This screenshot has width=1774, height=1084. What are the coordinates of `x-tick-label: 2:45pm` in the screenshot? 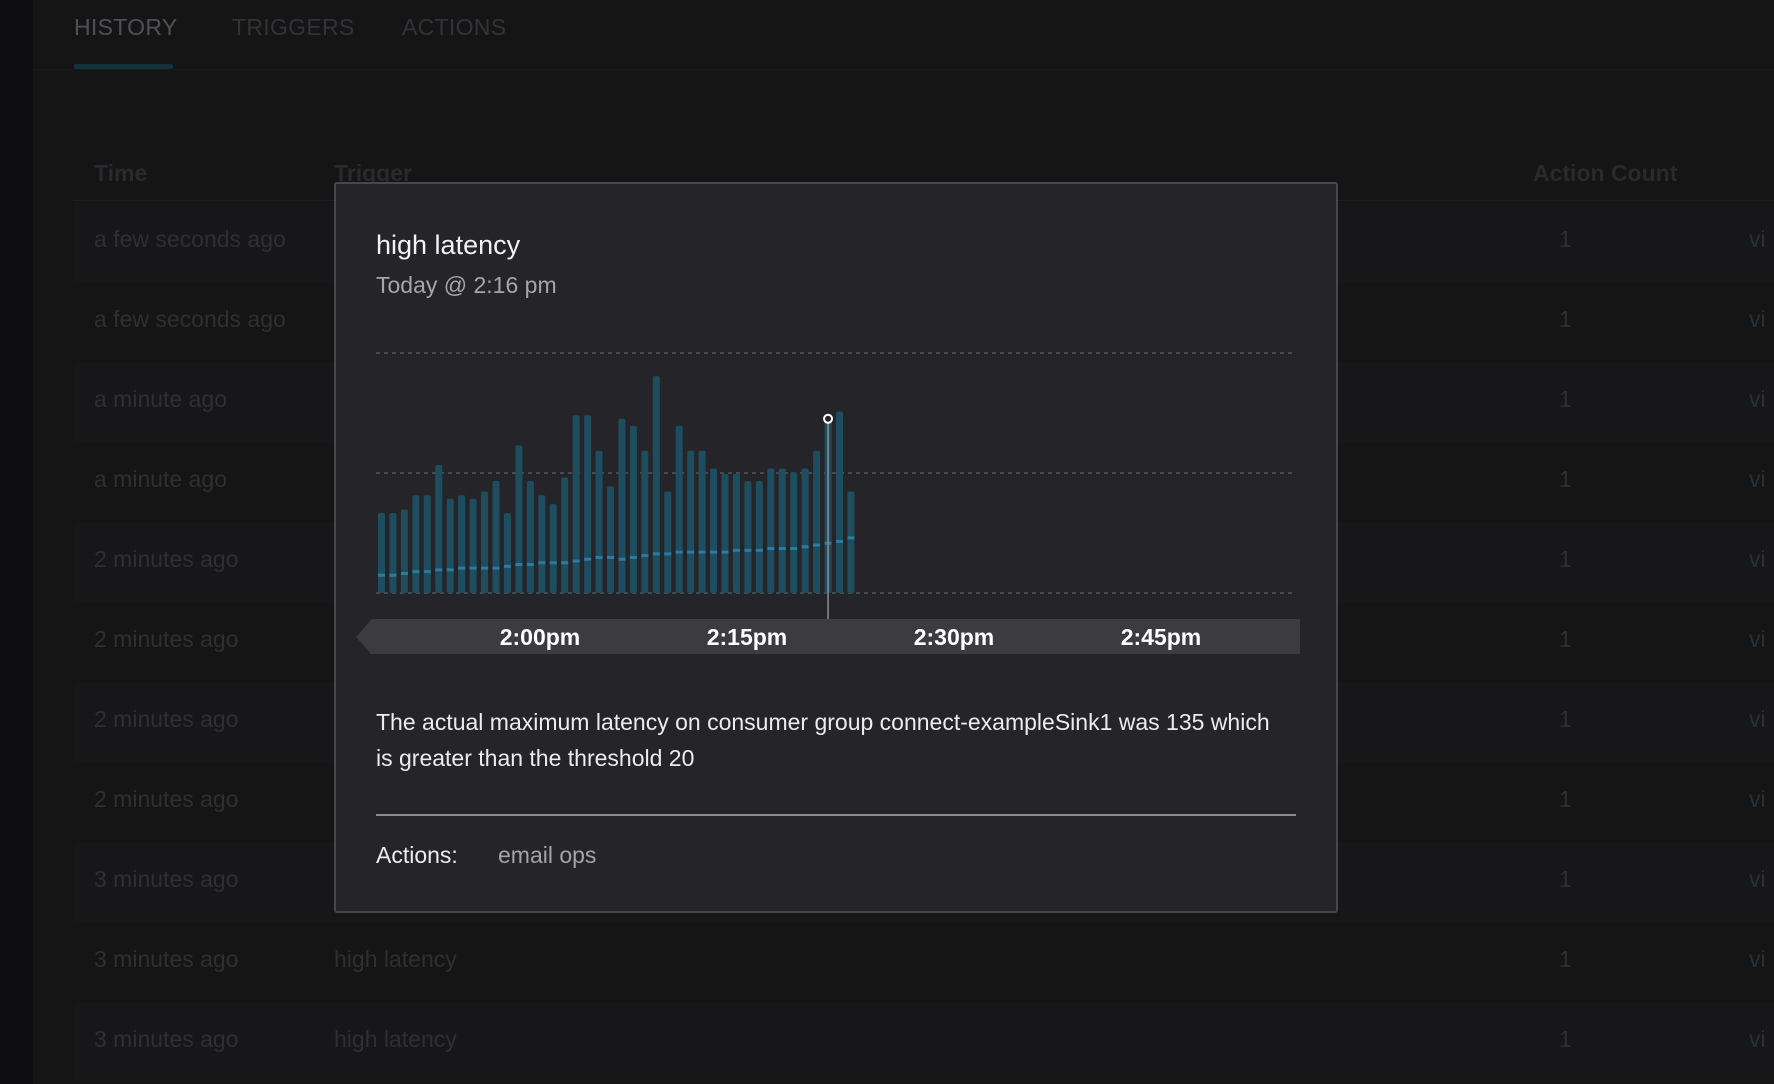 It's located at (1161, 637).